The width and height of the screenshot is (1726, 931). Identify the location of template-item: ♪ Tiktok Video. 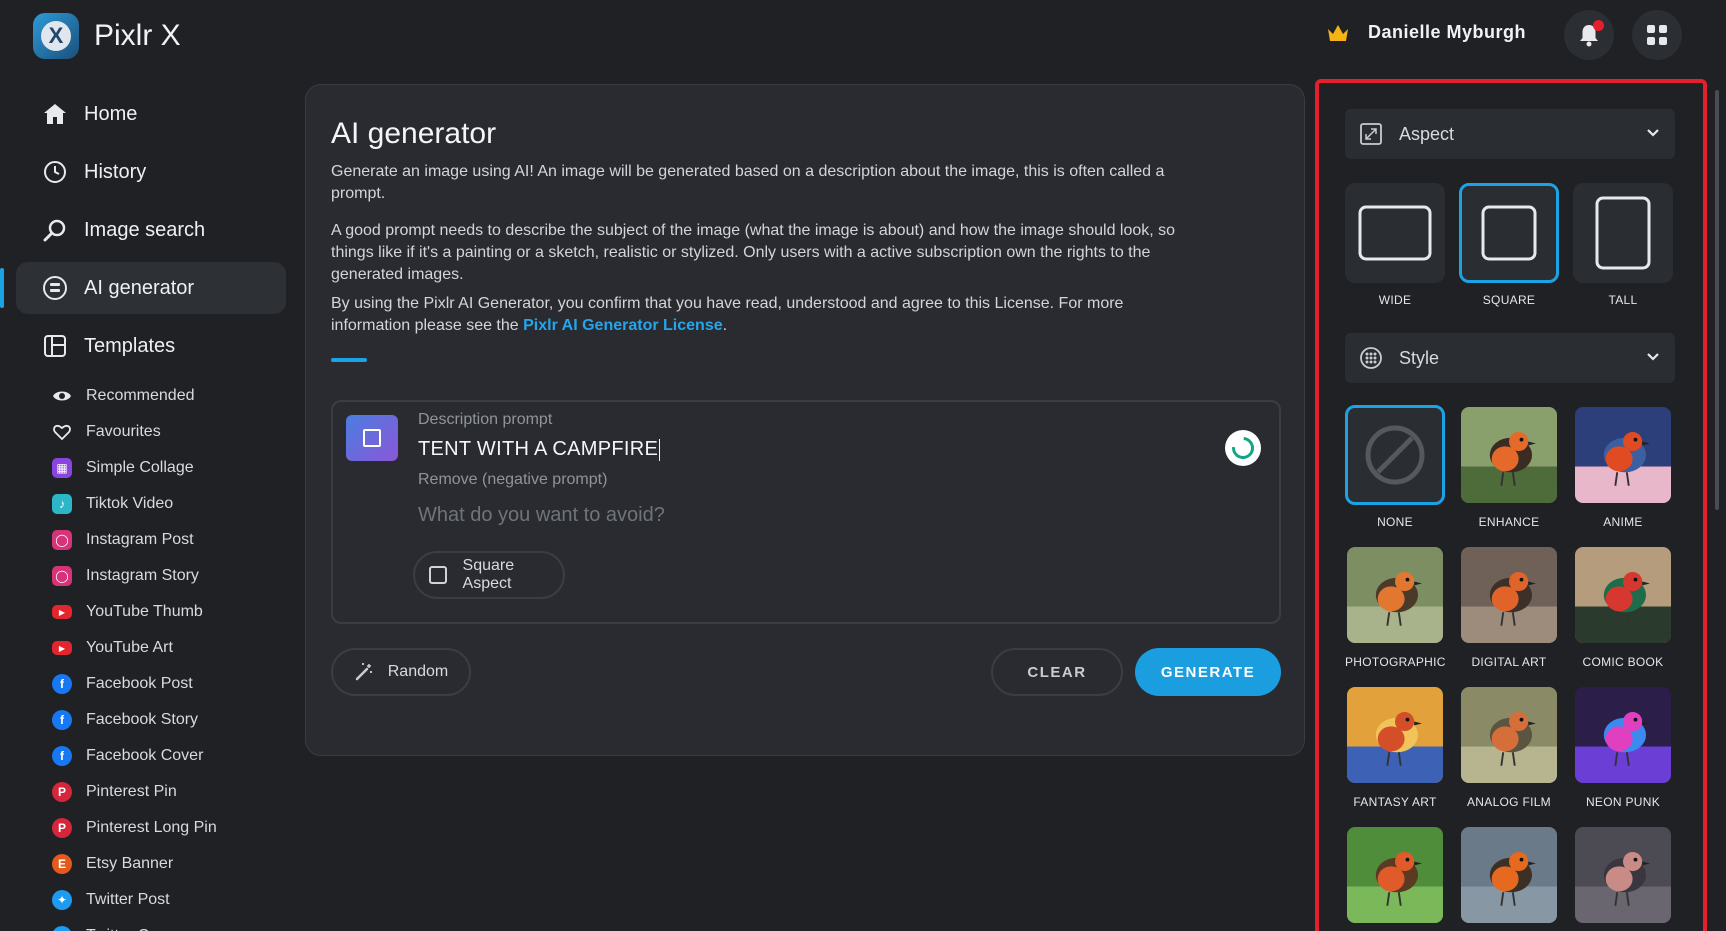
(145, 504).